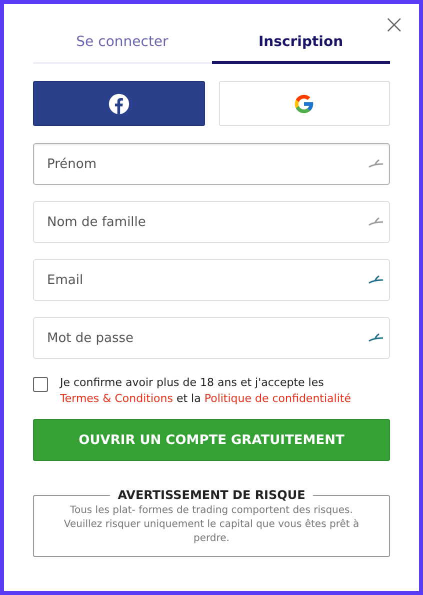 The width and height of the screenshot is (423, 595). What do you see at coordinates (211, 495) in the screenshot?
I see `risk-warning-title: AVERTISSEMENT DE RISQUE` at bounding box center [211, 495].